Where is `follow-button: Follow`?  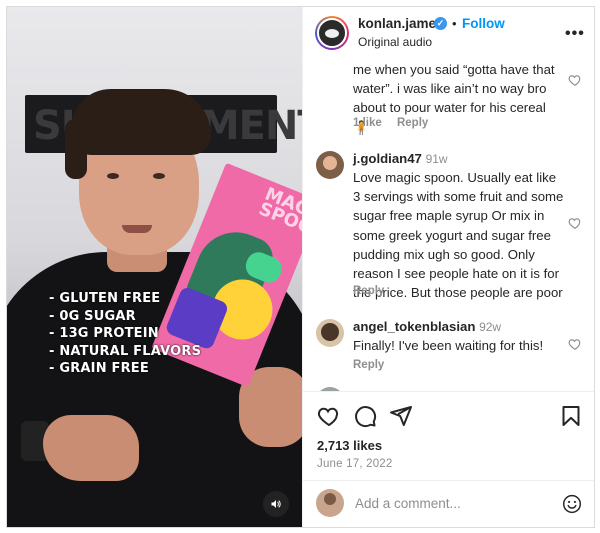
follow-button: Follow is located at coordinates (483, 23).